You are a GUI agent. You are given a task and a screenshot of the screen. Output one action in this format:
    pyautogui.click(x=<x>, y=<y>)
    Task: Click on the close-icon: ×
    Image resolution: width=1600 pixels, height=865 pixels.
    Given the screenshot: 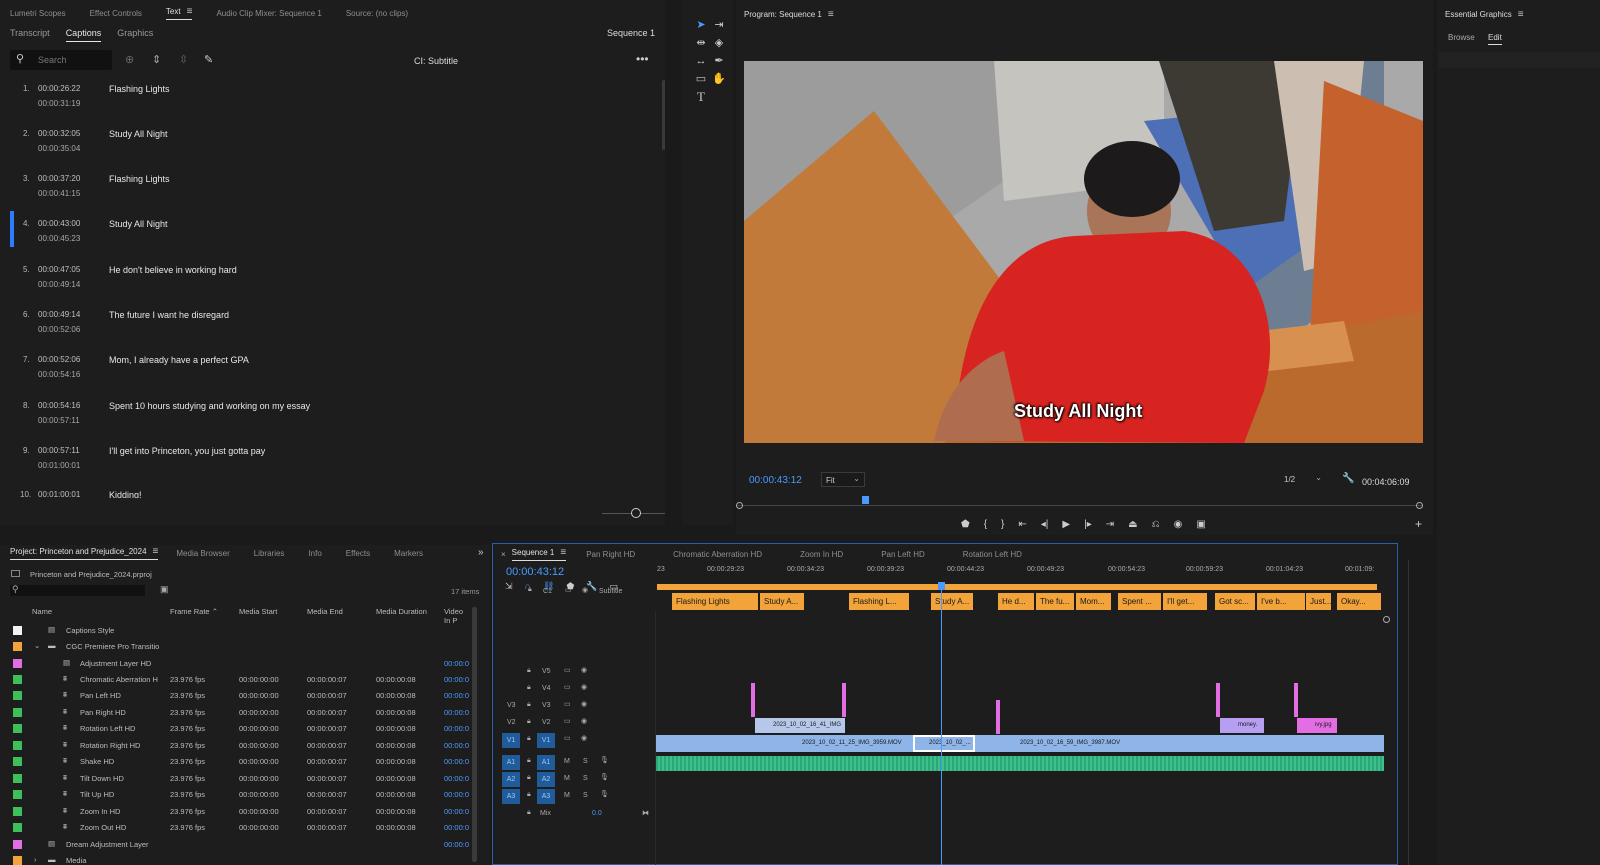 What is the action you would take?
    pyautogui.click(x=503, y=554)
    